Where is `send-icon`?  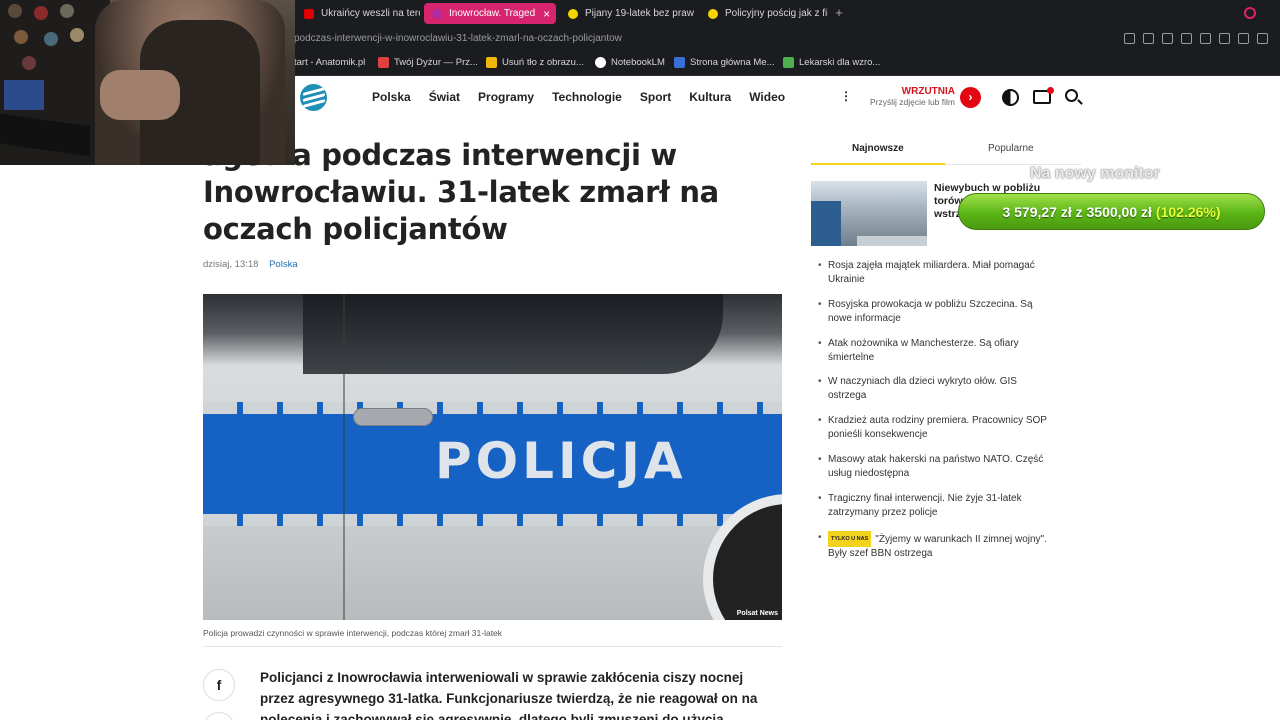
send-icon is located at coordinates (1205, 38).